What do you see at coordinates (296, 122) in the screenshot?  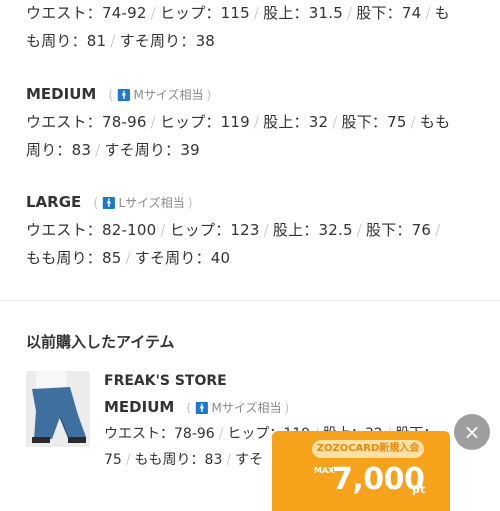 I see `spec-rise: 股上：32` at bounding box center [296, 122].